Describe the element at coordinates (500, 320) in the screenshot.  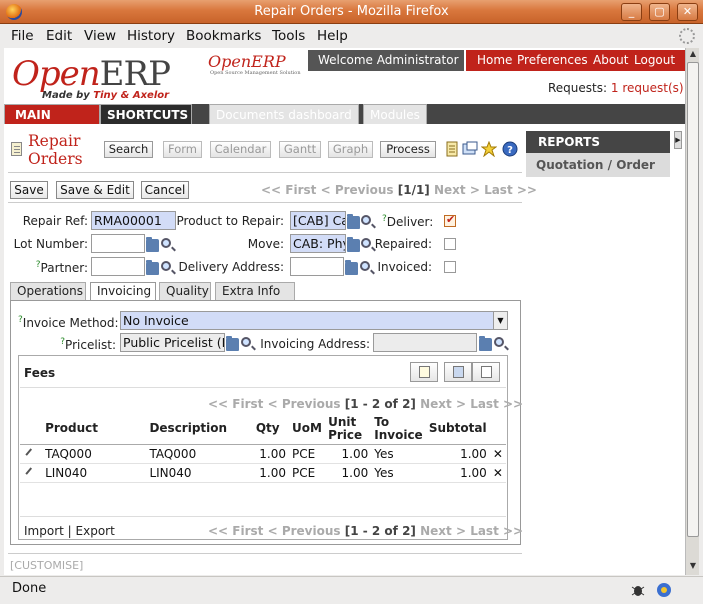
I see `chevron-down-icon: ▼` at that location.